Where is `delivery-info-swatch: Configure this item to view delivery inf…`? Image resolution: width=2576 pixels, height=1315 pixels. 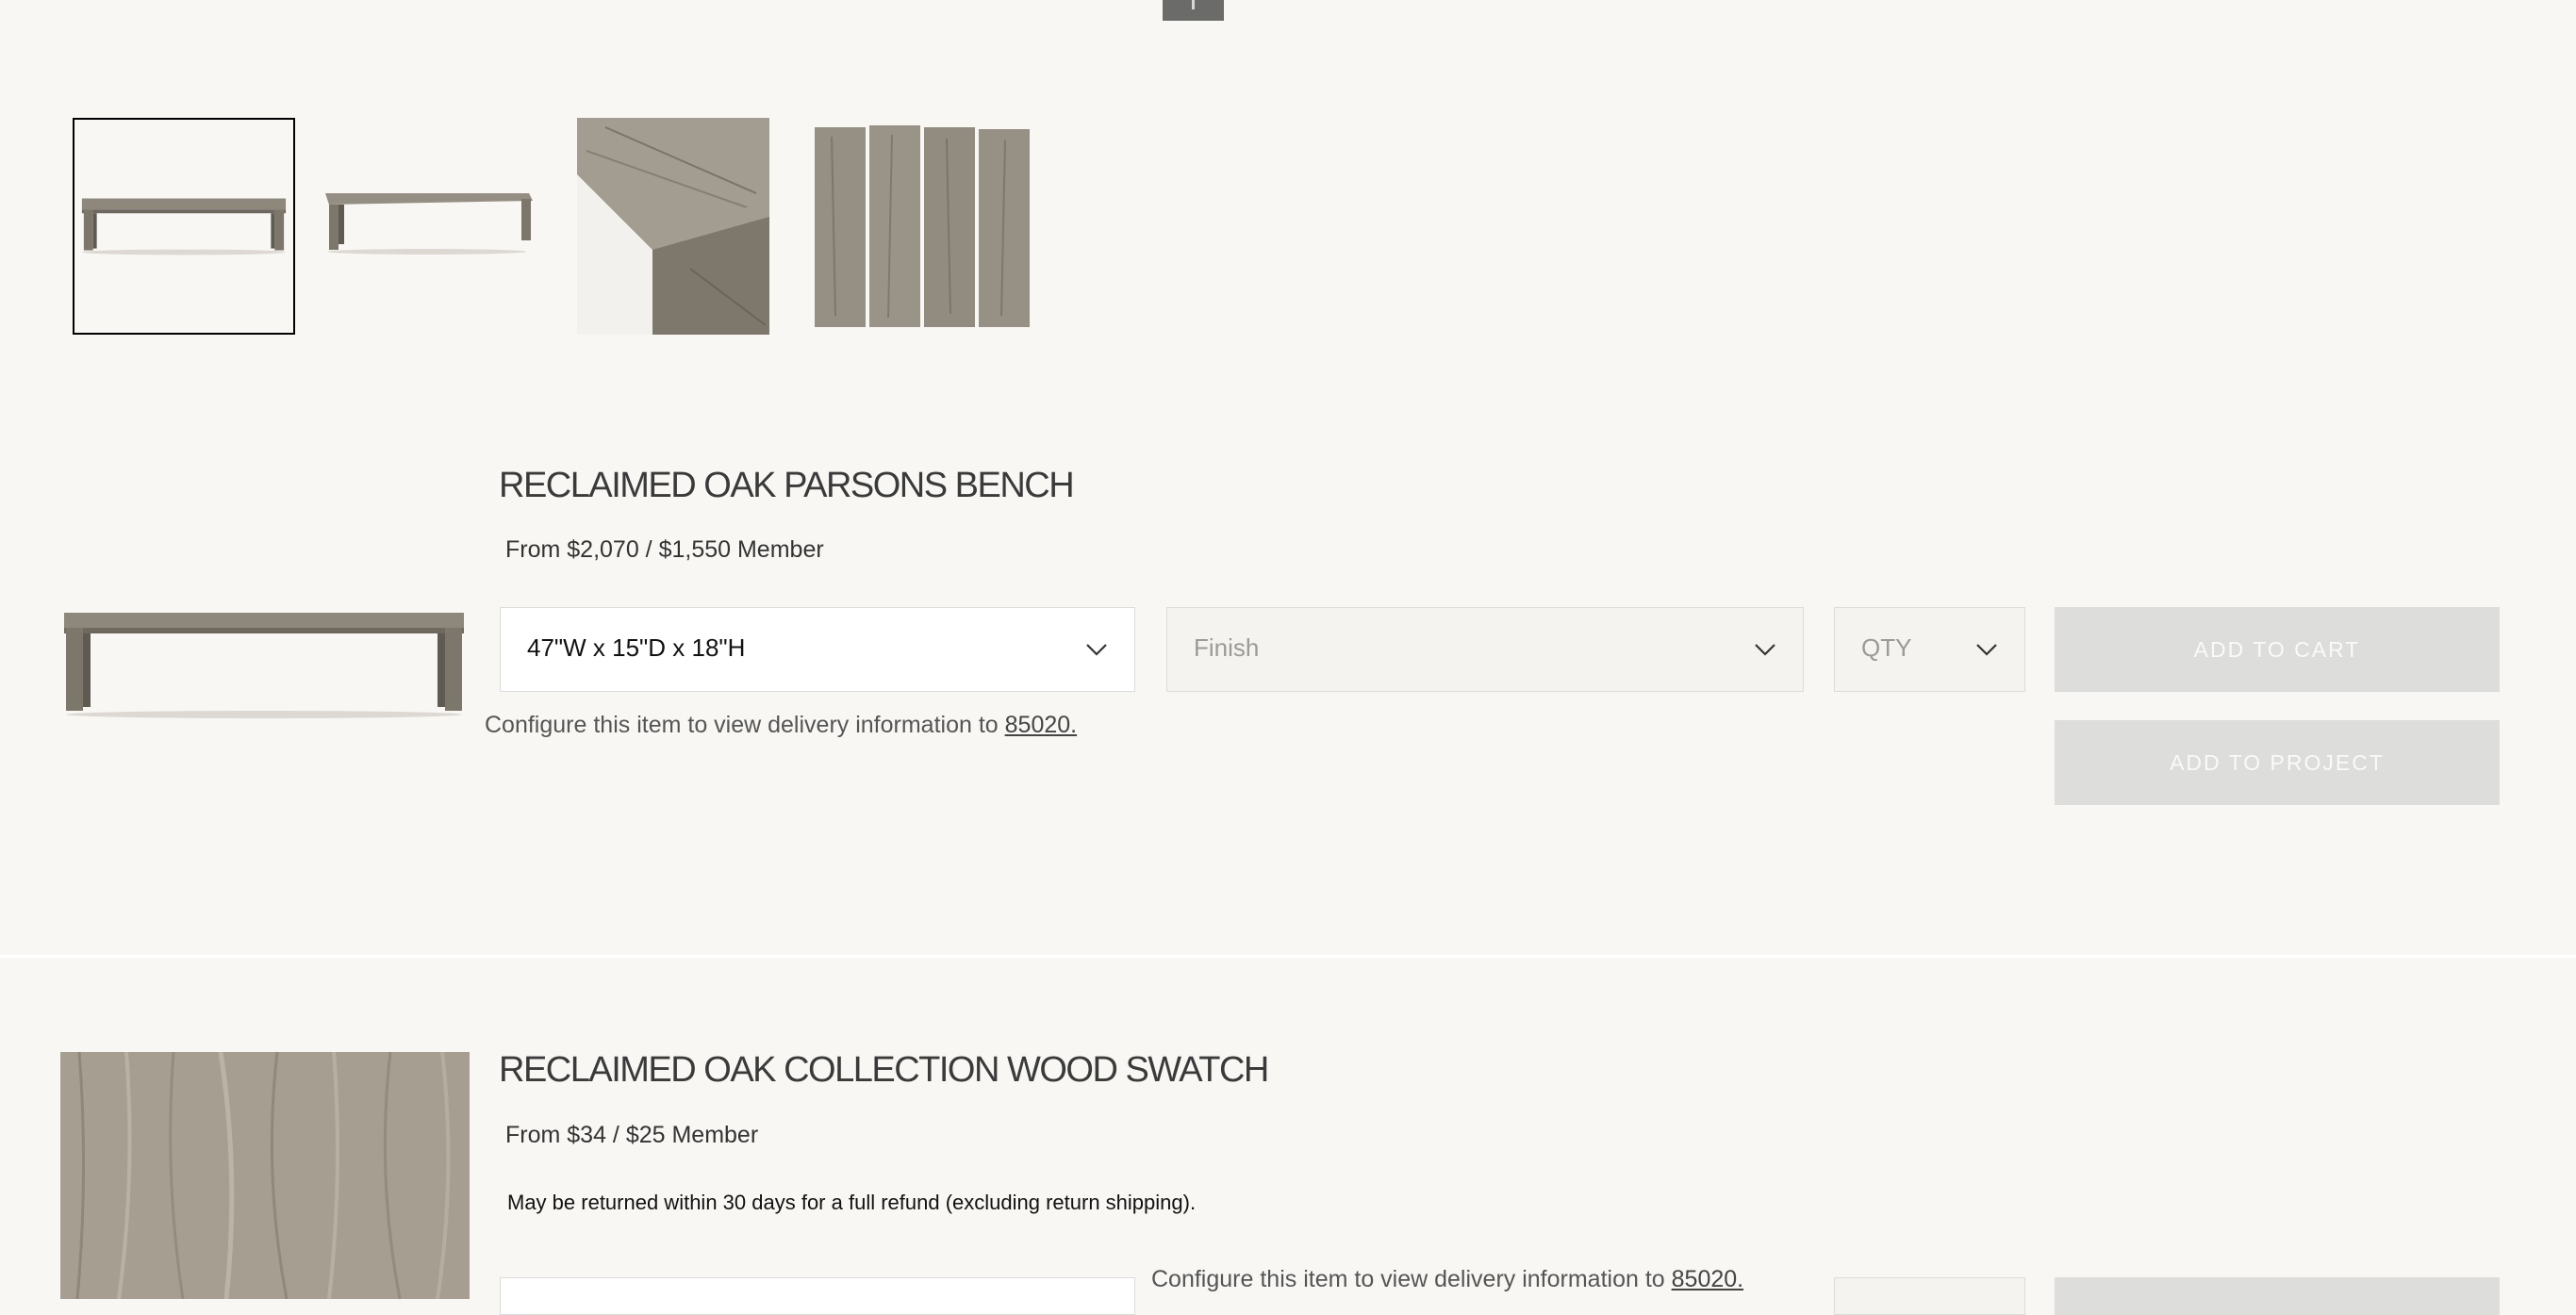 delivery-info-swatch: Configure this item to view delivery inf… is located at coordinates (1447, 1279).